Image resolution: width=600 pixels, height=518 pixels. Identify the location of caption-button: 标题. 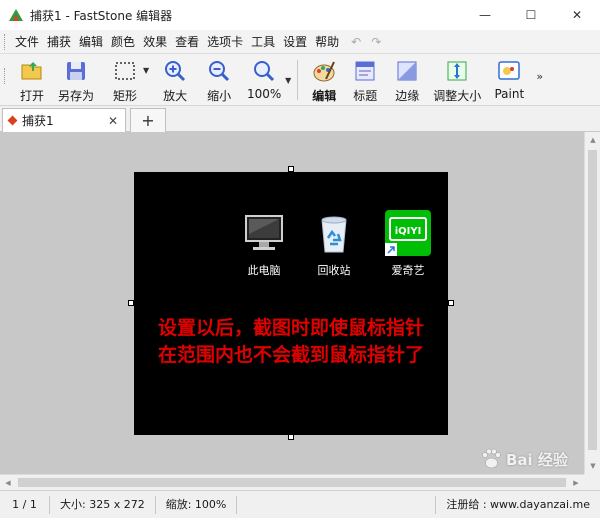
(365, 79).